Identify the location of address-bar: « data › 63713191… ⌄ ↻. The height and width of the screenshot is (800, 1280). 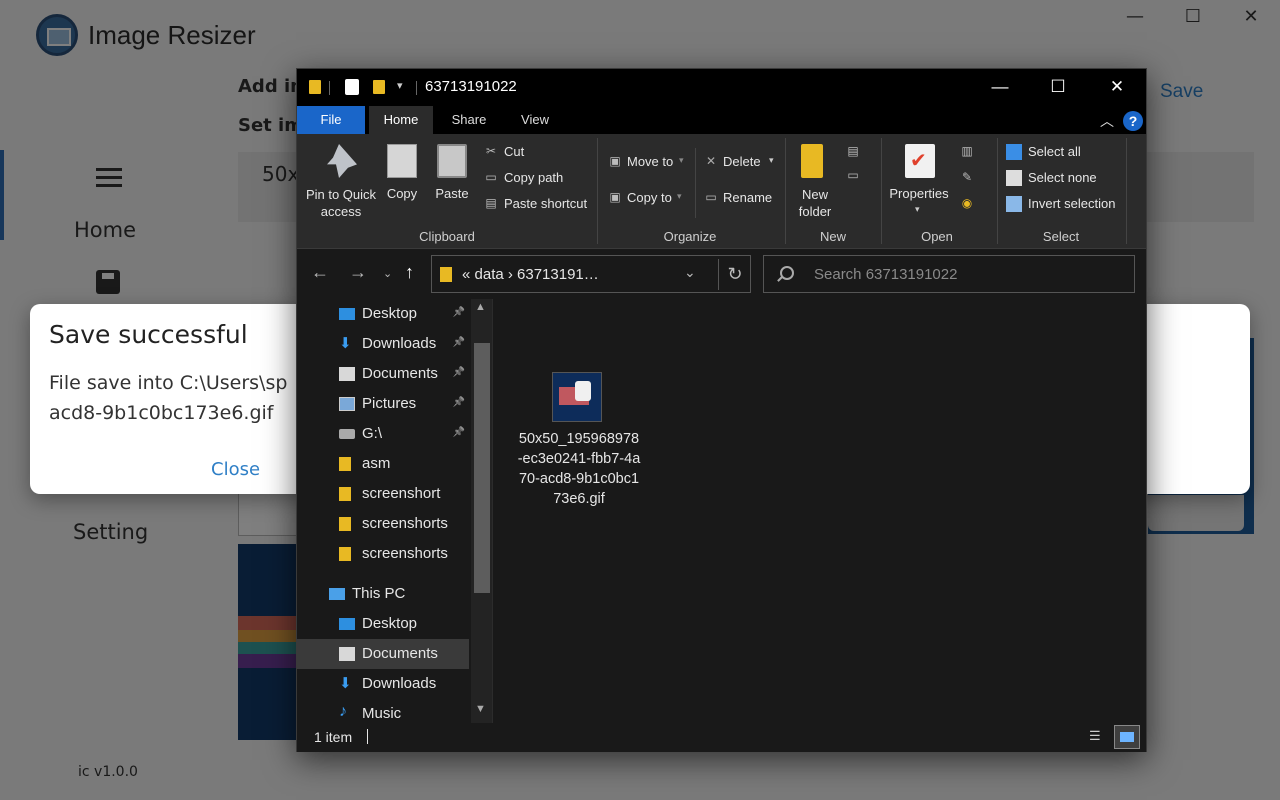
(591, 274).